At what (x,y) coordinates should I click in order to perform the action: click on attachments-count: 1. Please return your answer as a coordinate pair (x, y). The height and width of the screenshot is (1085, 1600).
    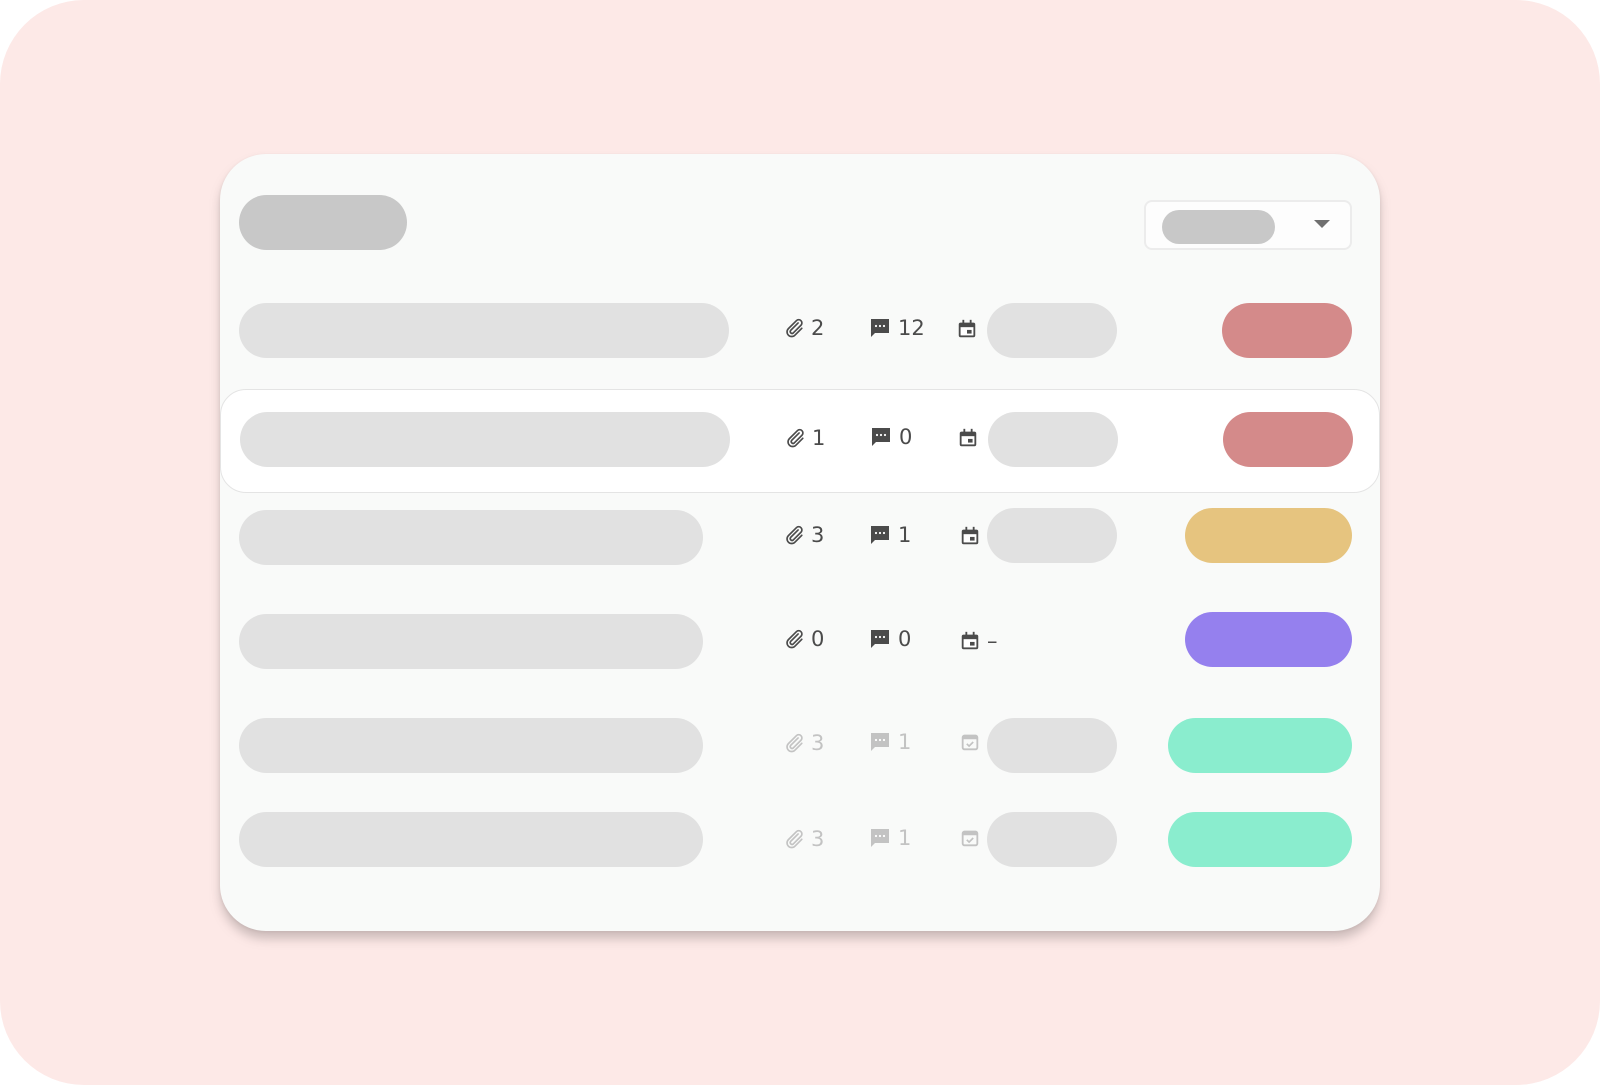
    Looking at the image, I should click on (804, 438).